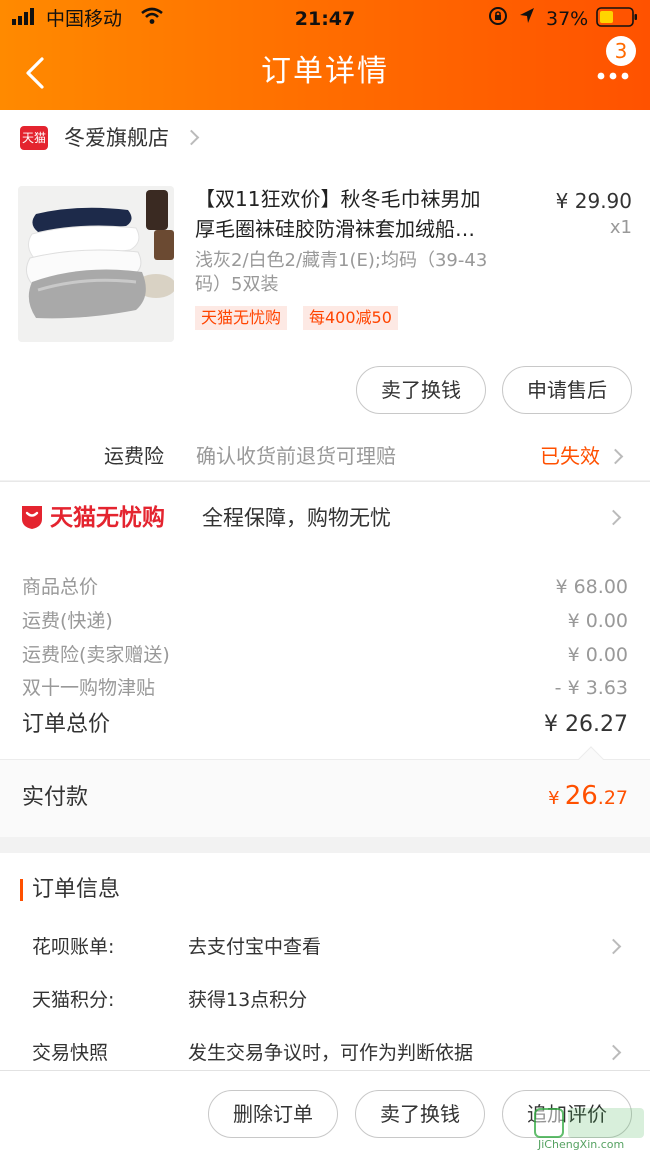 The image size is (650, 1156). Describe the element at coordinates (325, 791) in the screenshot. I see `paid-amount-row: 实付款 ¥ 26.27` at that location.